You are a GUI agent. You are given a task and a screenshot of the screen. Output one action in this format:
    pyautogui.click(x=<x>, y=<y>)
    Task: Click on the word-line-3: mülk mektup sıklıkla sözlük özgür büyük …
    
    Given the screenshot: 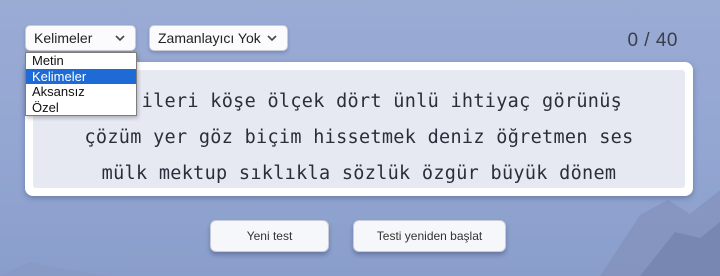 What is the action you would take?
    pyautogui.click(x=359, y=173)
    